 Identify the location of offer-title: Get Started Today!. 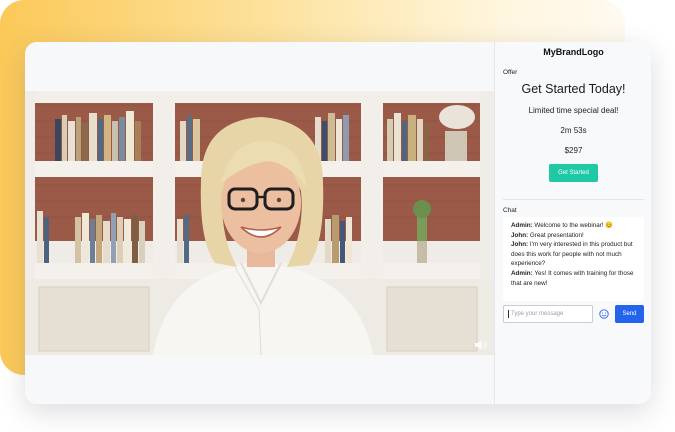
(573, 89).